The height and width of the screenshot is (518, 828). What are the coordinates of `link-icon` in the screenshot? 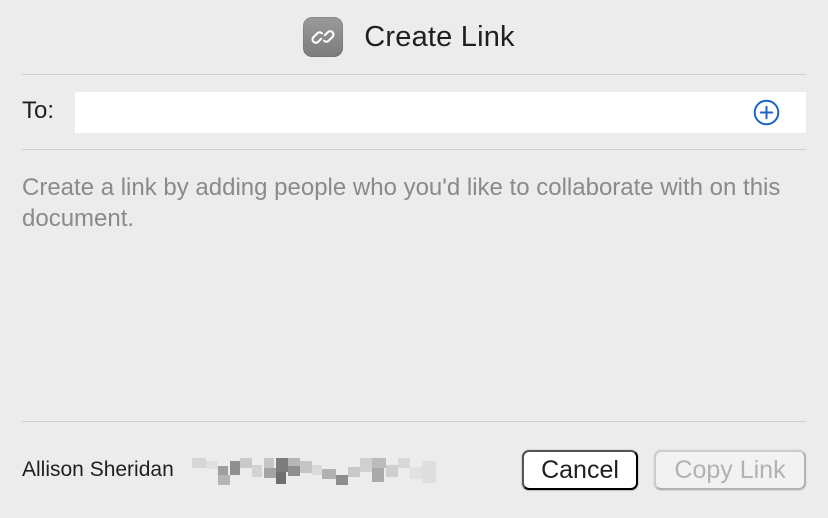 It's located at (323, 37).